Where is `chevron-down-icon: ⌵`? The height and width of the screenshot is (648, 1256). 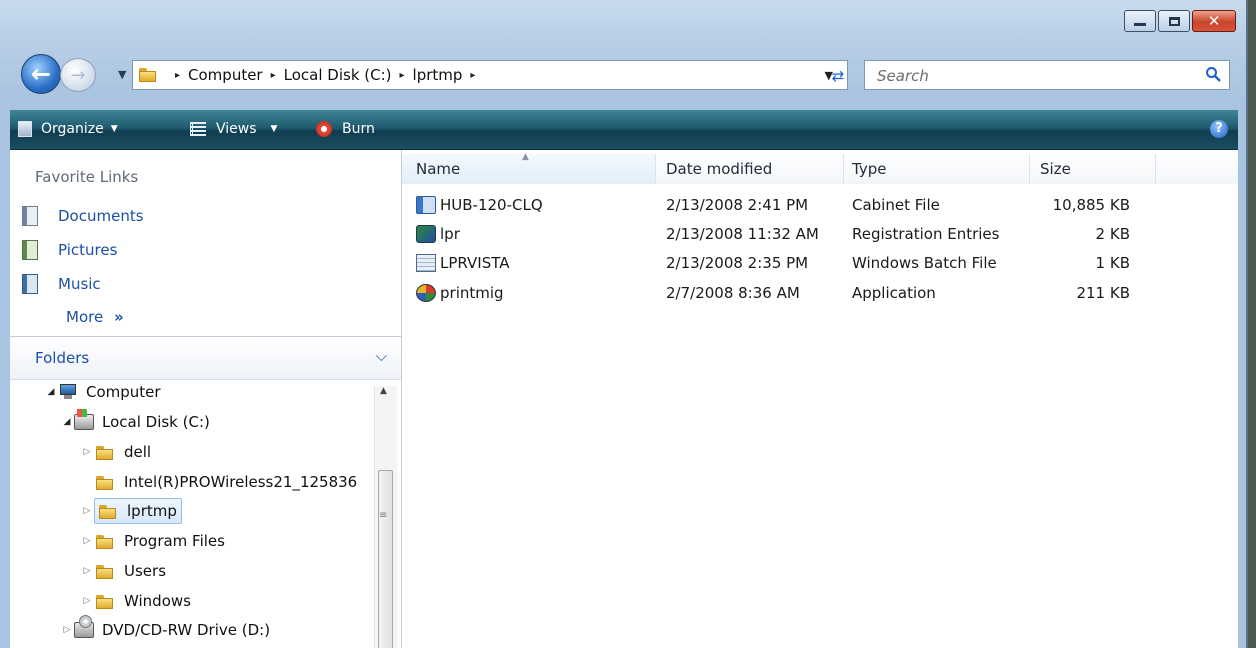 chevron-down-icon: ⌵ is located at coordinates (381, 356).